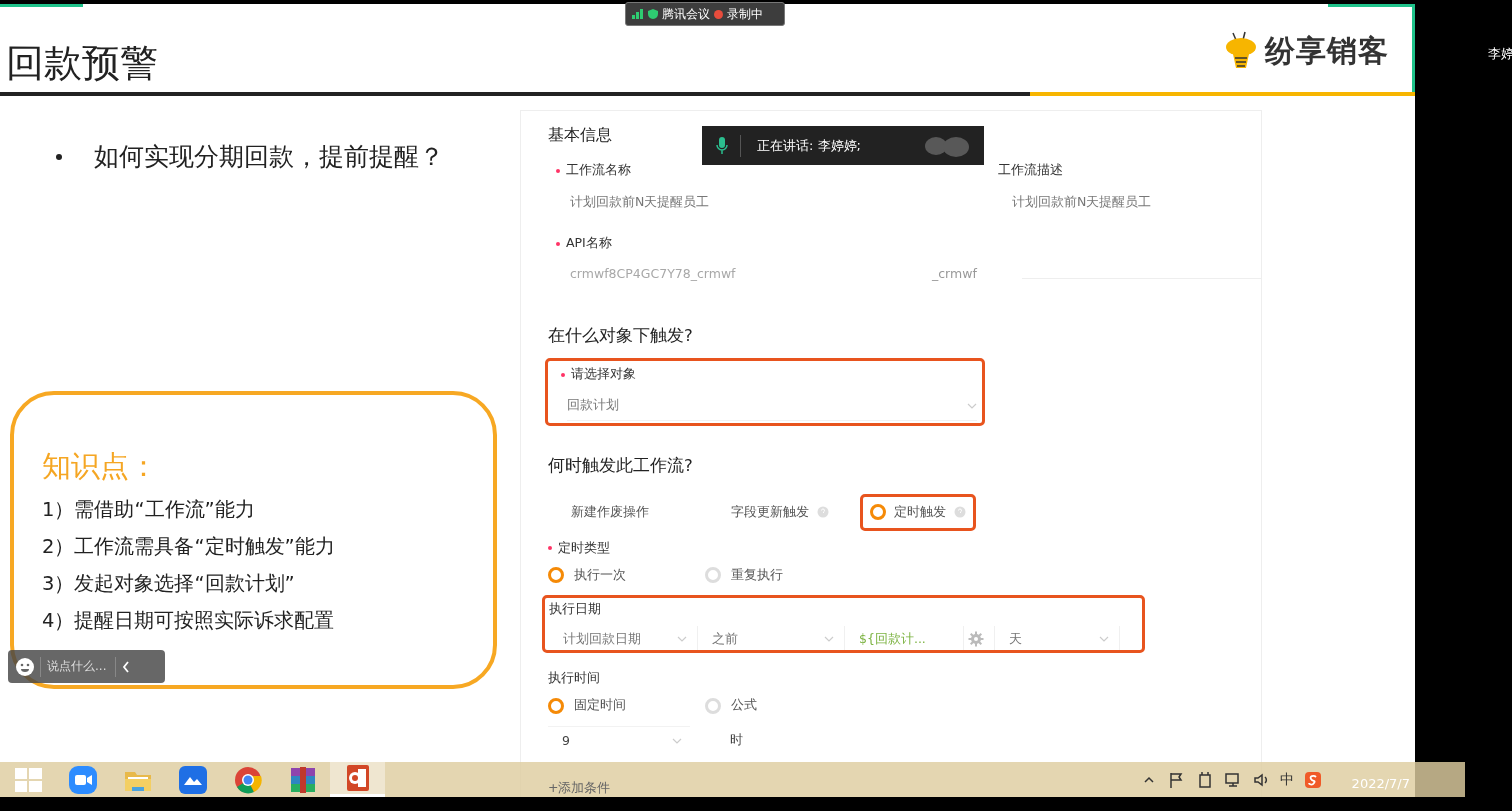 This screenshot has width=1512, height=811. Describe the element at coordinates (1327, 50) in the screenshot. I see `logo-text: 纷享销客` at that location.